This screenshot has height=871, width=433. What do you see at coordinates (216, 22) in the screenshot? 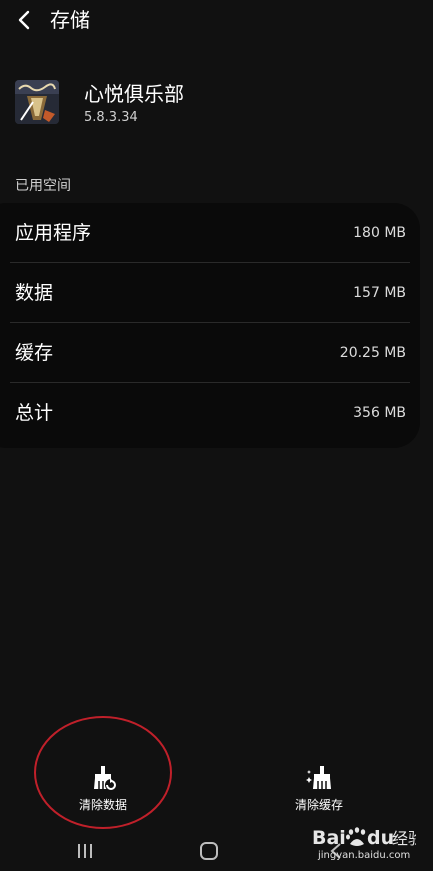
I see `header: 存储` at bounding box center [216, 22].